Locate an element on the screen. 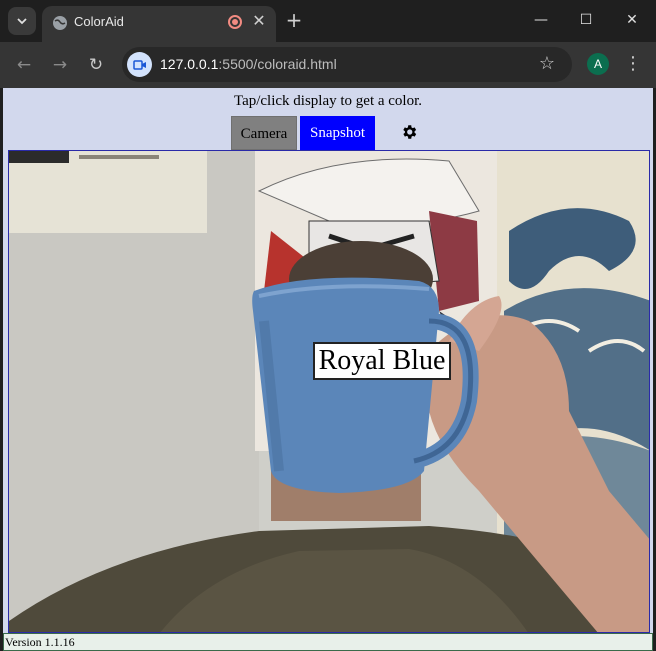  tab-title: ColorAid is located at coordinates (99, 21).